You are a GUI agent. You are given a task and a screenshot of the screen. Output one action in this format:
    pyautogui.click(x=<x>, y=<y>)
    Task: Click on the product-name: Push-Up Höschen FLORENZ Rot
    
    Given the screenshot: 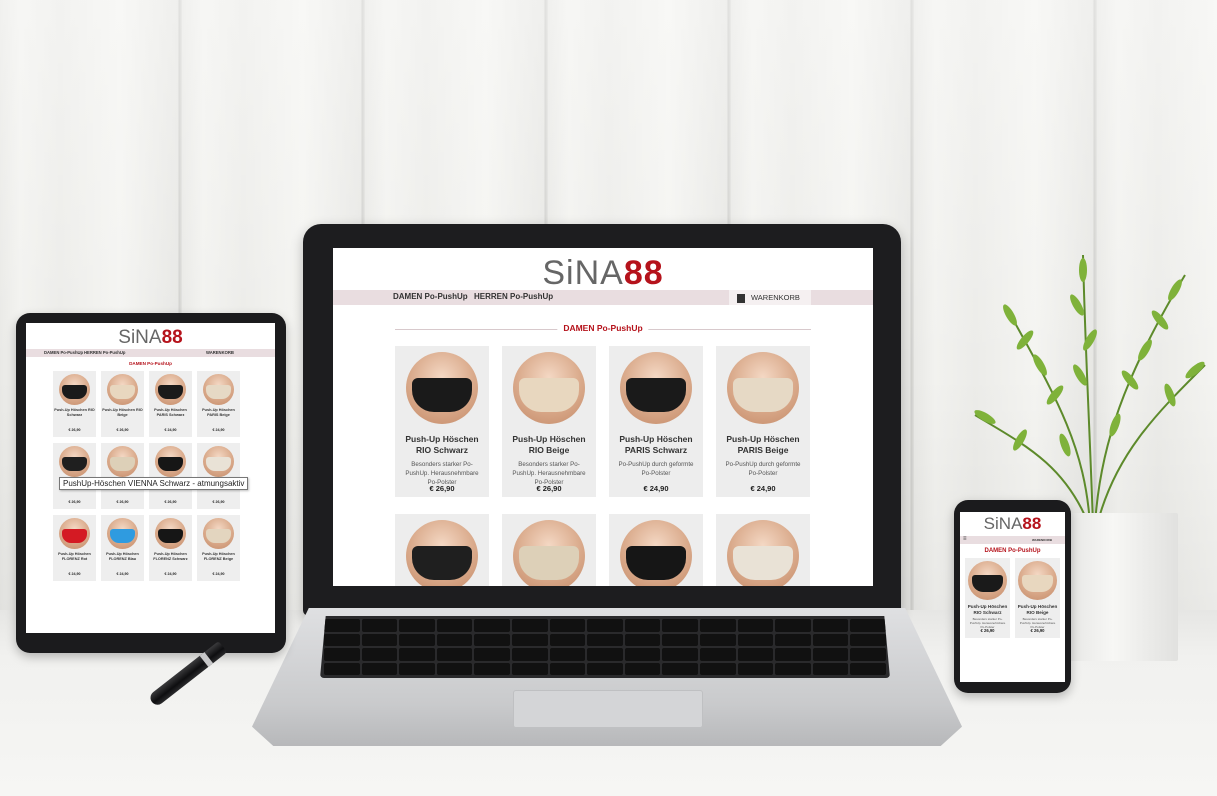 What is the action you would take?
    pyautogui.click(x=74, y=557)
    